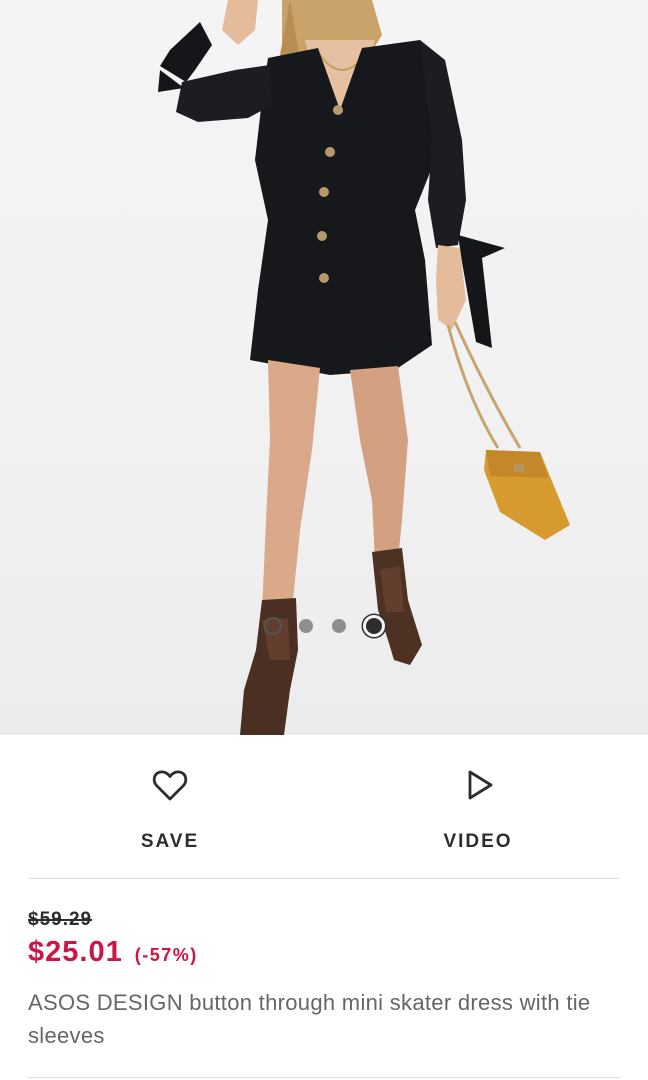 The image size is (648, 1080). I want to click on original-price: $59.29, so click(60, 919).